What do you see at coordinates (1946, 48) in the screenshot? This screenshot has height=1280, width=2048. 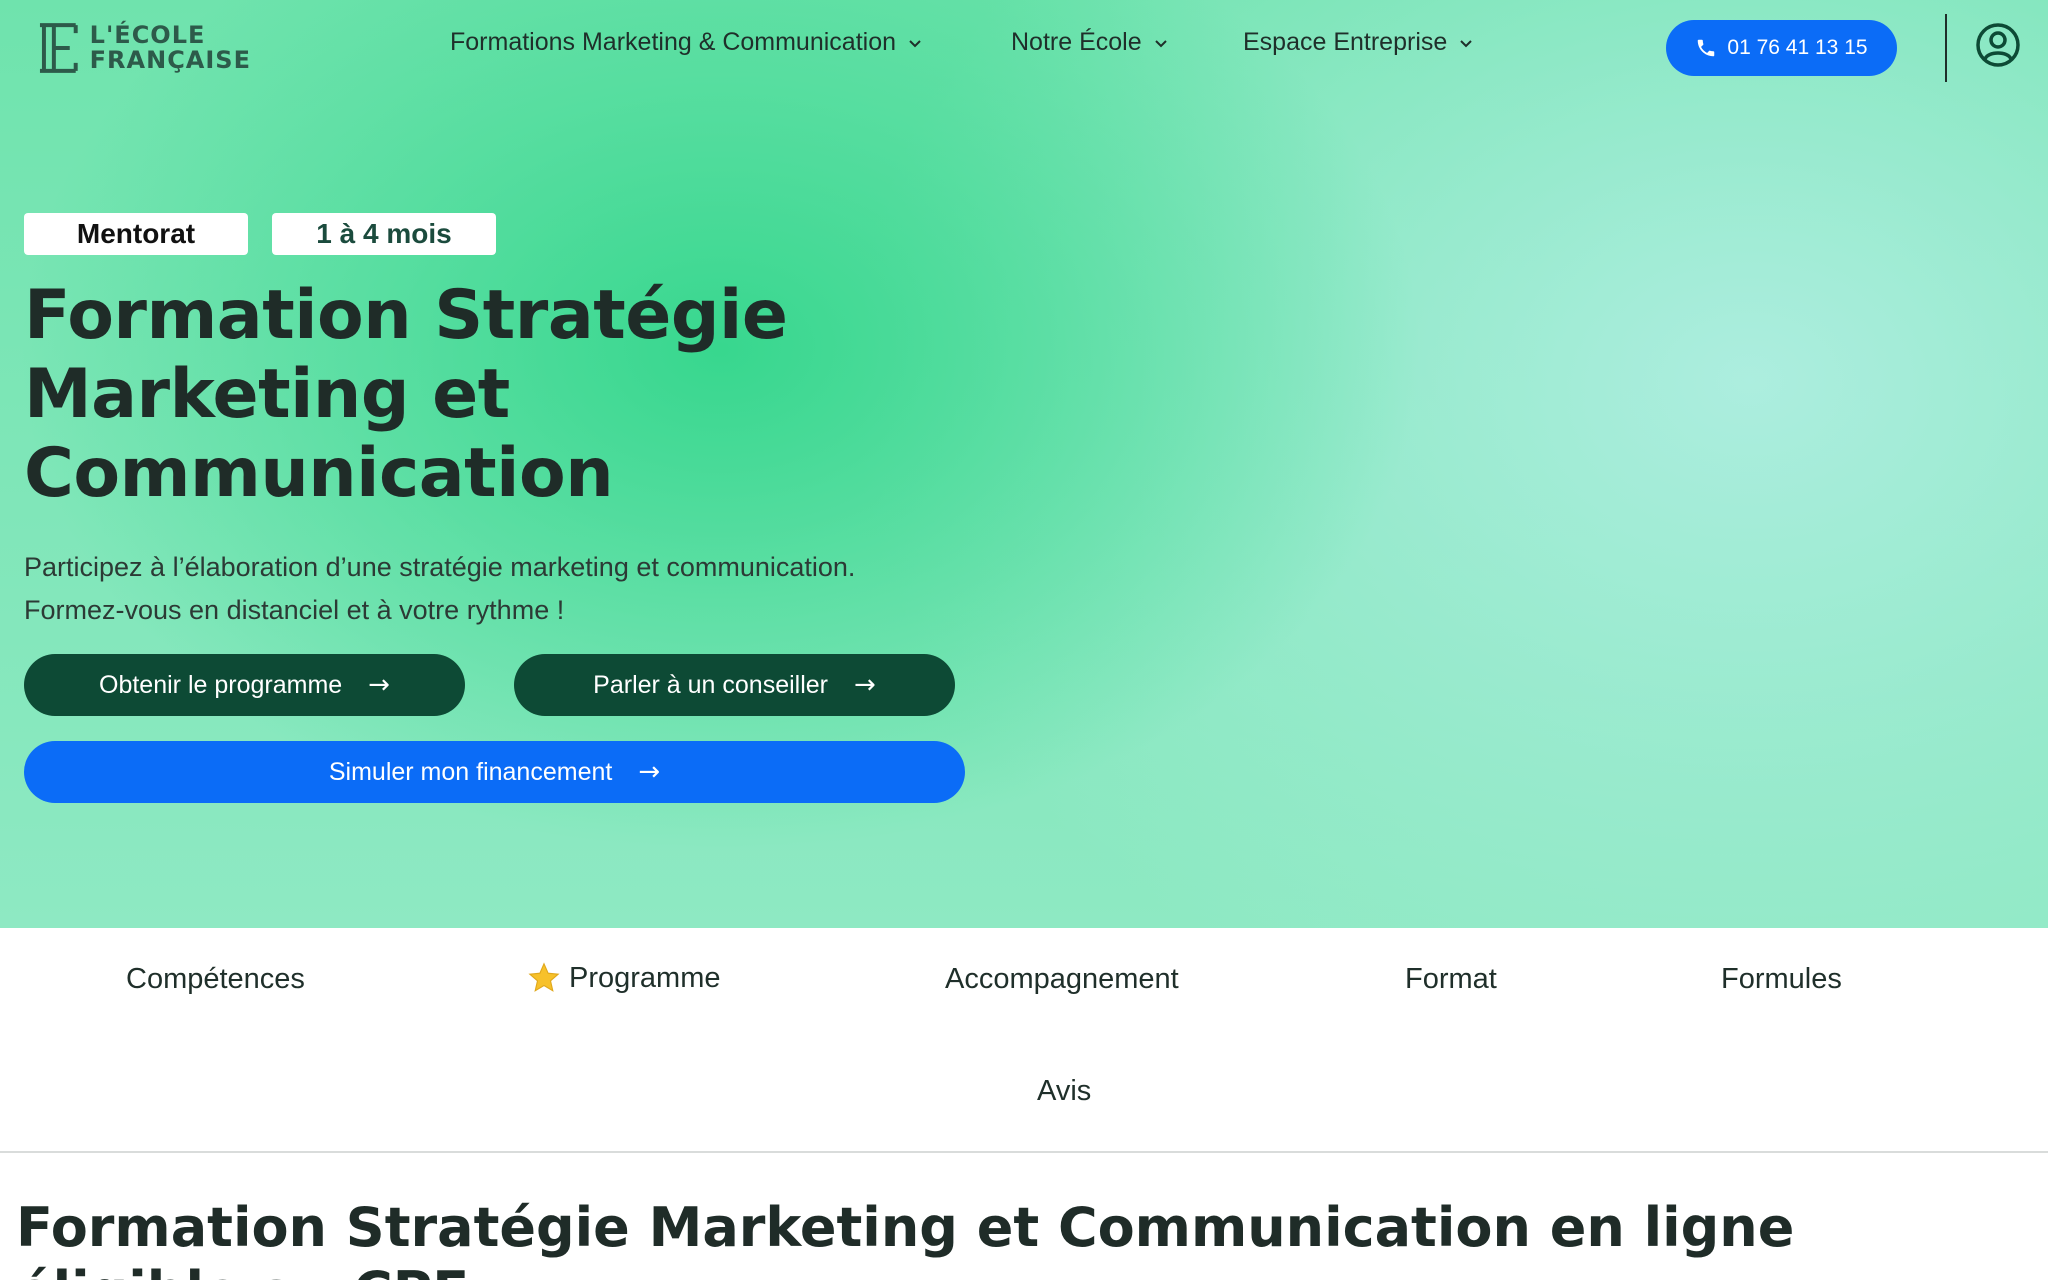 I see `header-divider` at bounding box center [1946, 48].